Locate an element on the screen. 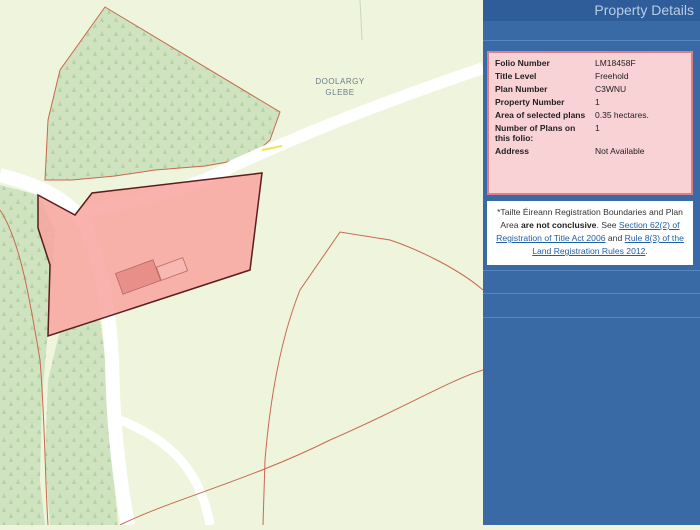 The height and width of the screenshot is (530, 700). detail-row: Address Not Available is located at coordinates (590, 152).